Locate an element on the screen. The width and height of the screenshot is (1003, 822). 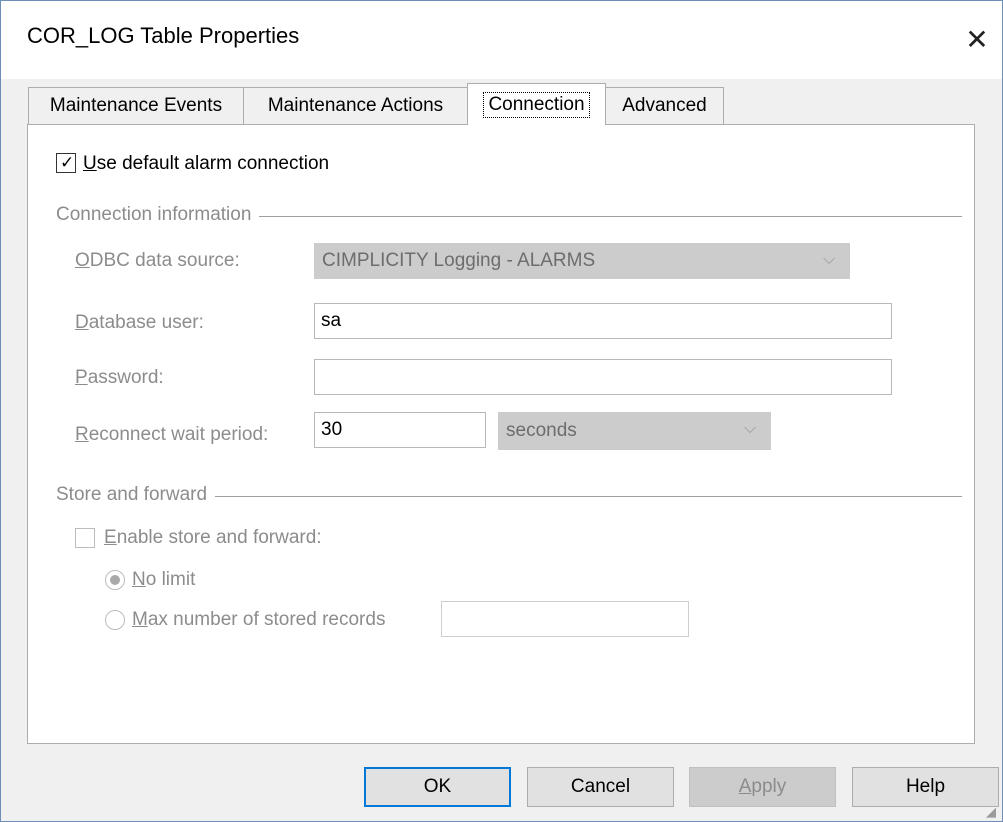
no-limit-radio is located at coordinates (115, 580).